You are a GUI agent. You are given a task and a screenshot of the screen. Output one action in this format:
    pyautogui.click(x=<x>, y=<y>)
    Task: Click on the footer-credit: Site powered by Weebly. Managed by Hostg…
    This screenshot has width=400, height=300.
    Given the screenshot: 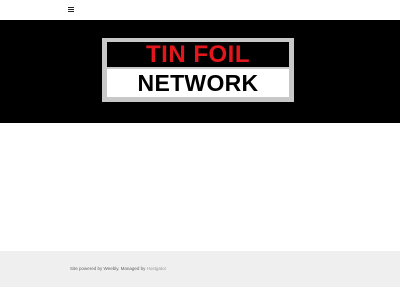 What is the action you would take?
    pyautogui.click(x=118, y=268)
    